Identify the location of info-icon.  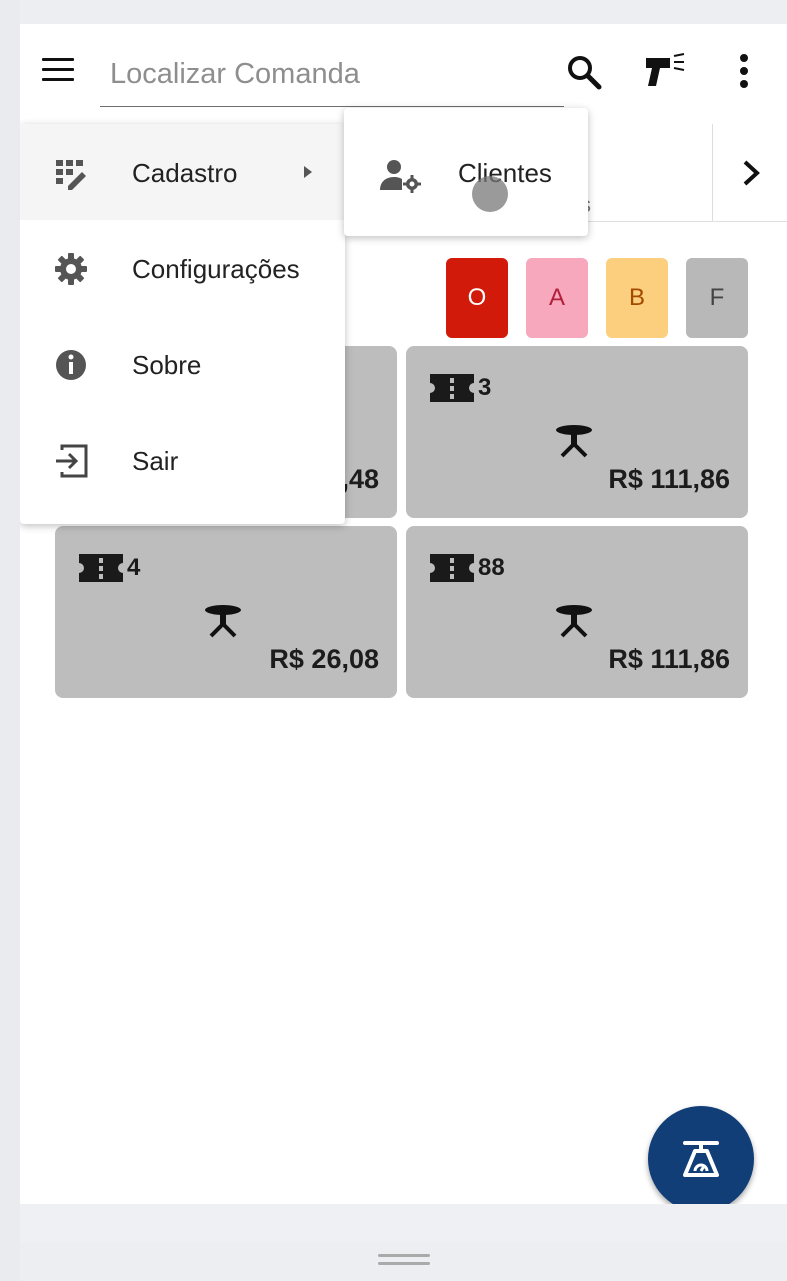
(71, 365).